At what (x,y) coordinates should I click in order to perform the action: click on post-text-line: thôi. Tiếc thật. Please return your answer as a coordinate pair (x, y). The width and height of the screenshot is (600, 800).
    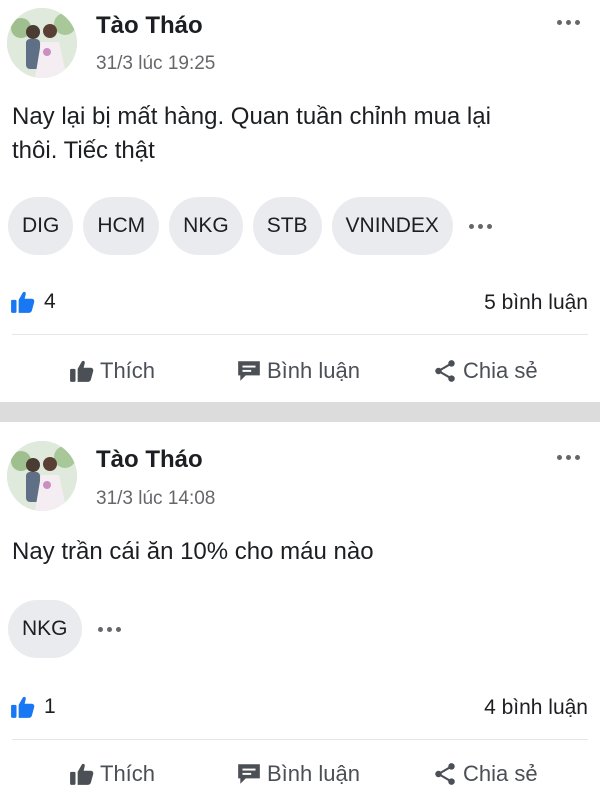
    Looking at the image, I should click on (83, 150).